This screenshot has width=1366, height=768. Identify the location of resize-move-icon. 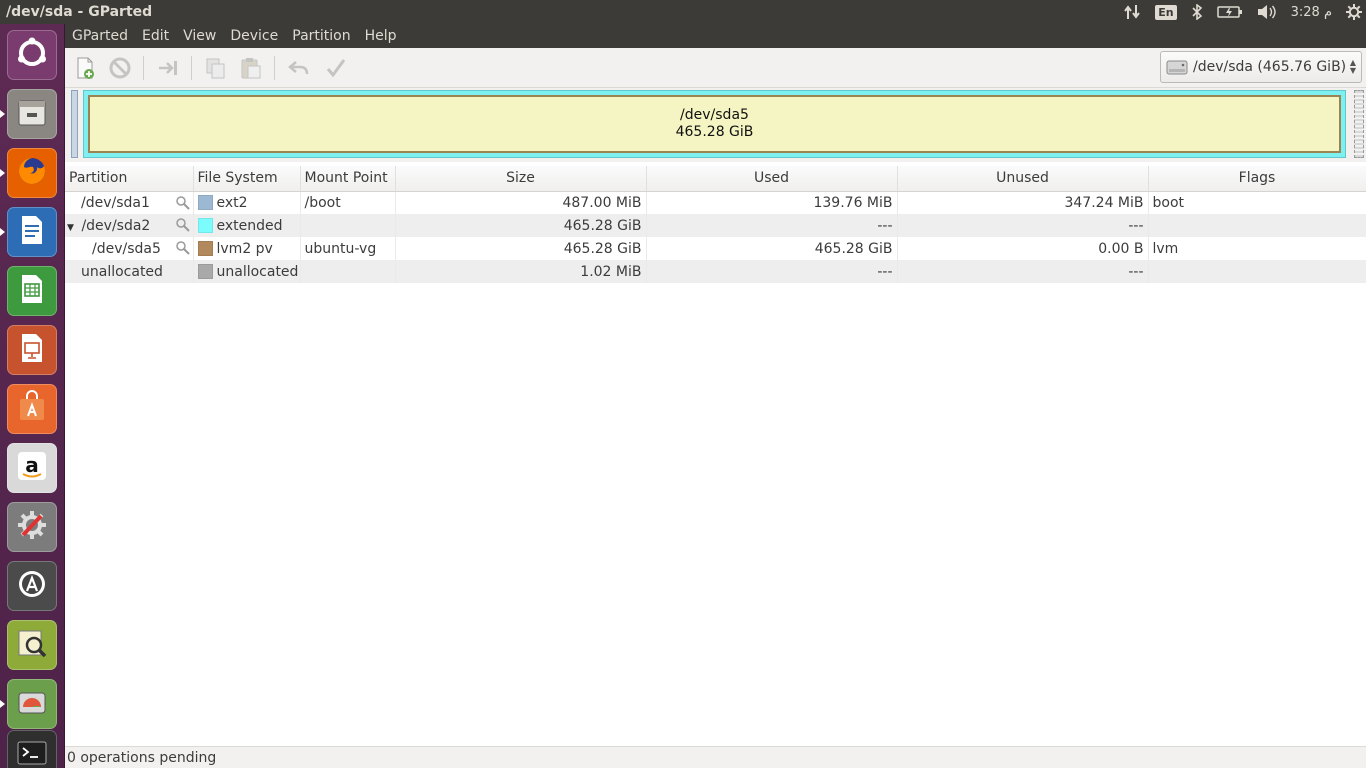
(168, 68).